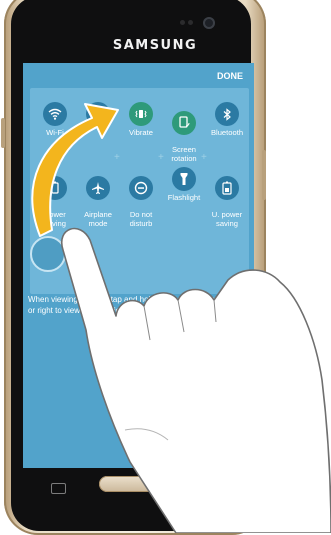  What do you see at coordinates (55, 202) in the screenshot?
I see `tile-power-saving: Power saving` at bounding box center [55, 202].